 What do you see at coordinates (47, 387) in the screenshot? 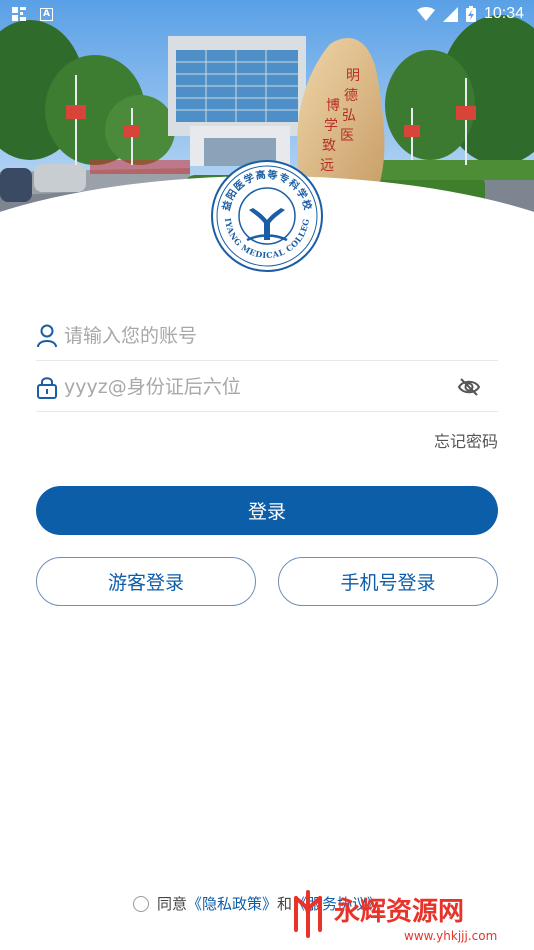
I see `lock-icon` at bounding box center [47, 387].